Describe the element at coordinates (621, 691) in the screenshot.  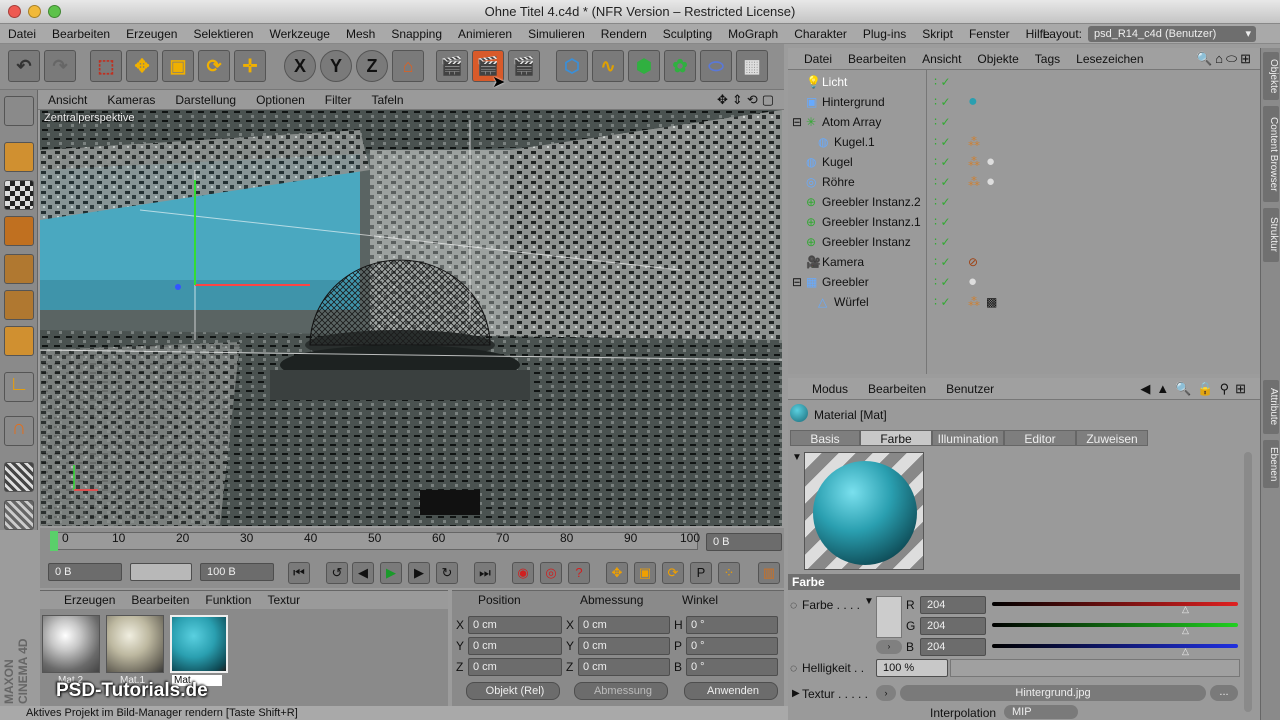
I see `size-mode-dropdown: Abmessung` at that location.